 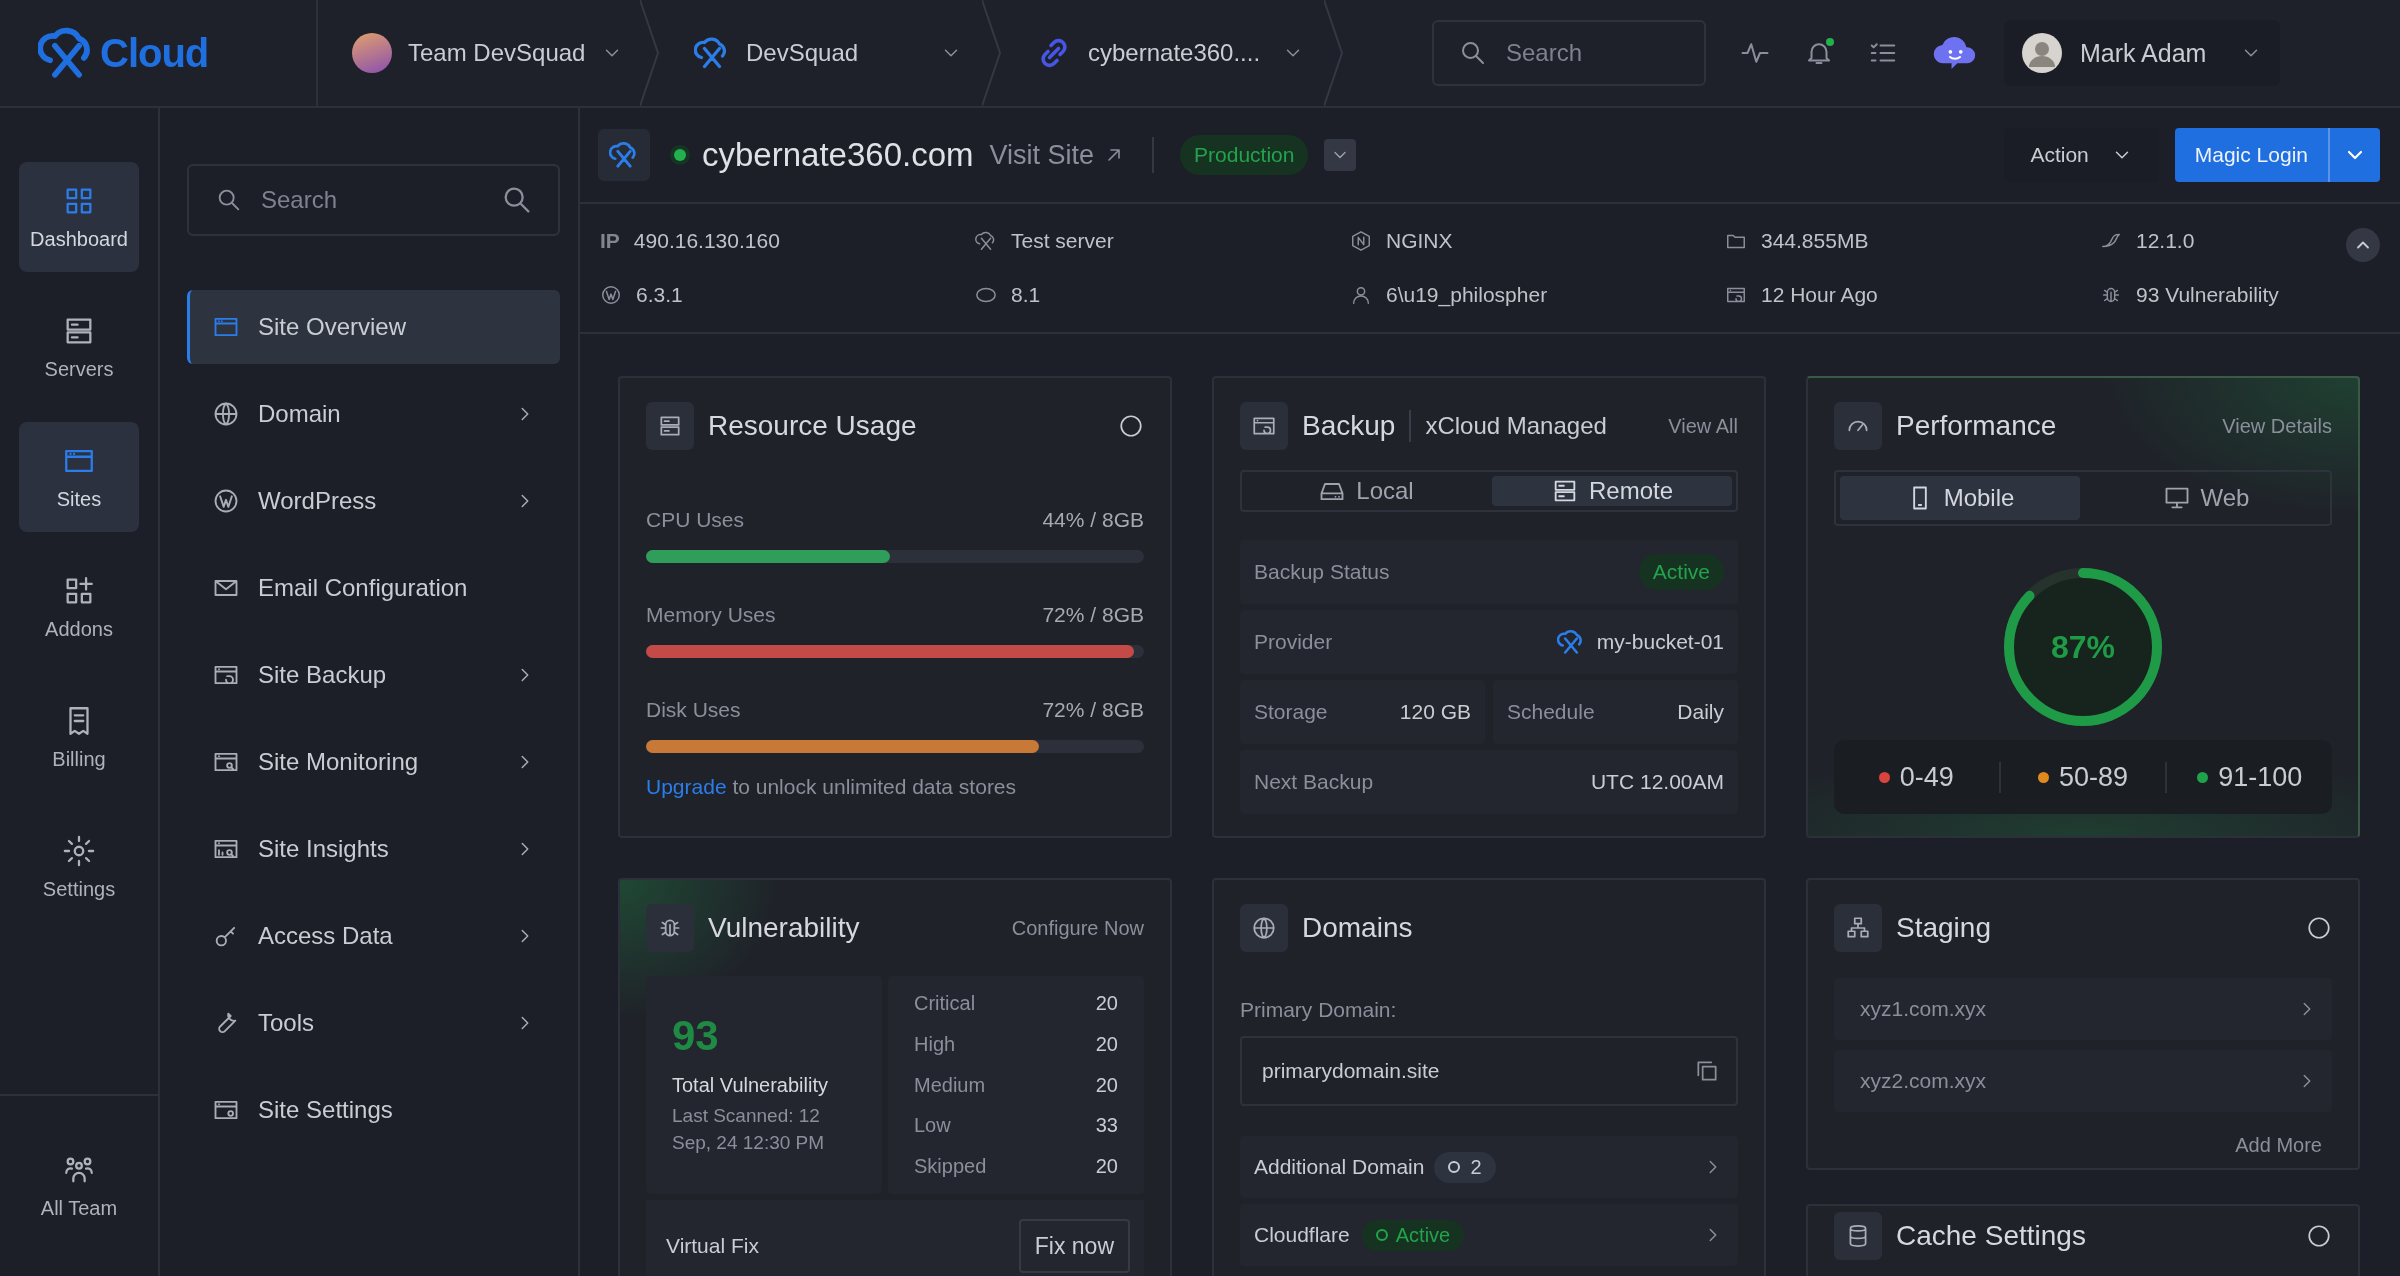 What do you see at coordinates (2165, 241) in the screenshot?
I see `detail-value: 12.1.0` at bounding box center [2165, 241].